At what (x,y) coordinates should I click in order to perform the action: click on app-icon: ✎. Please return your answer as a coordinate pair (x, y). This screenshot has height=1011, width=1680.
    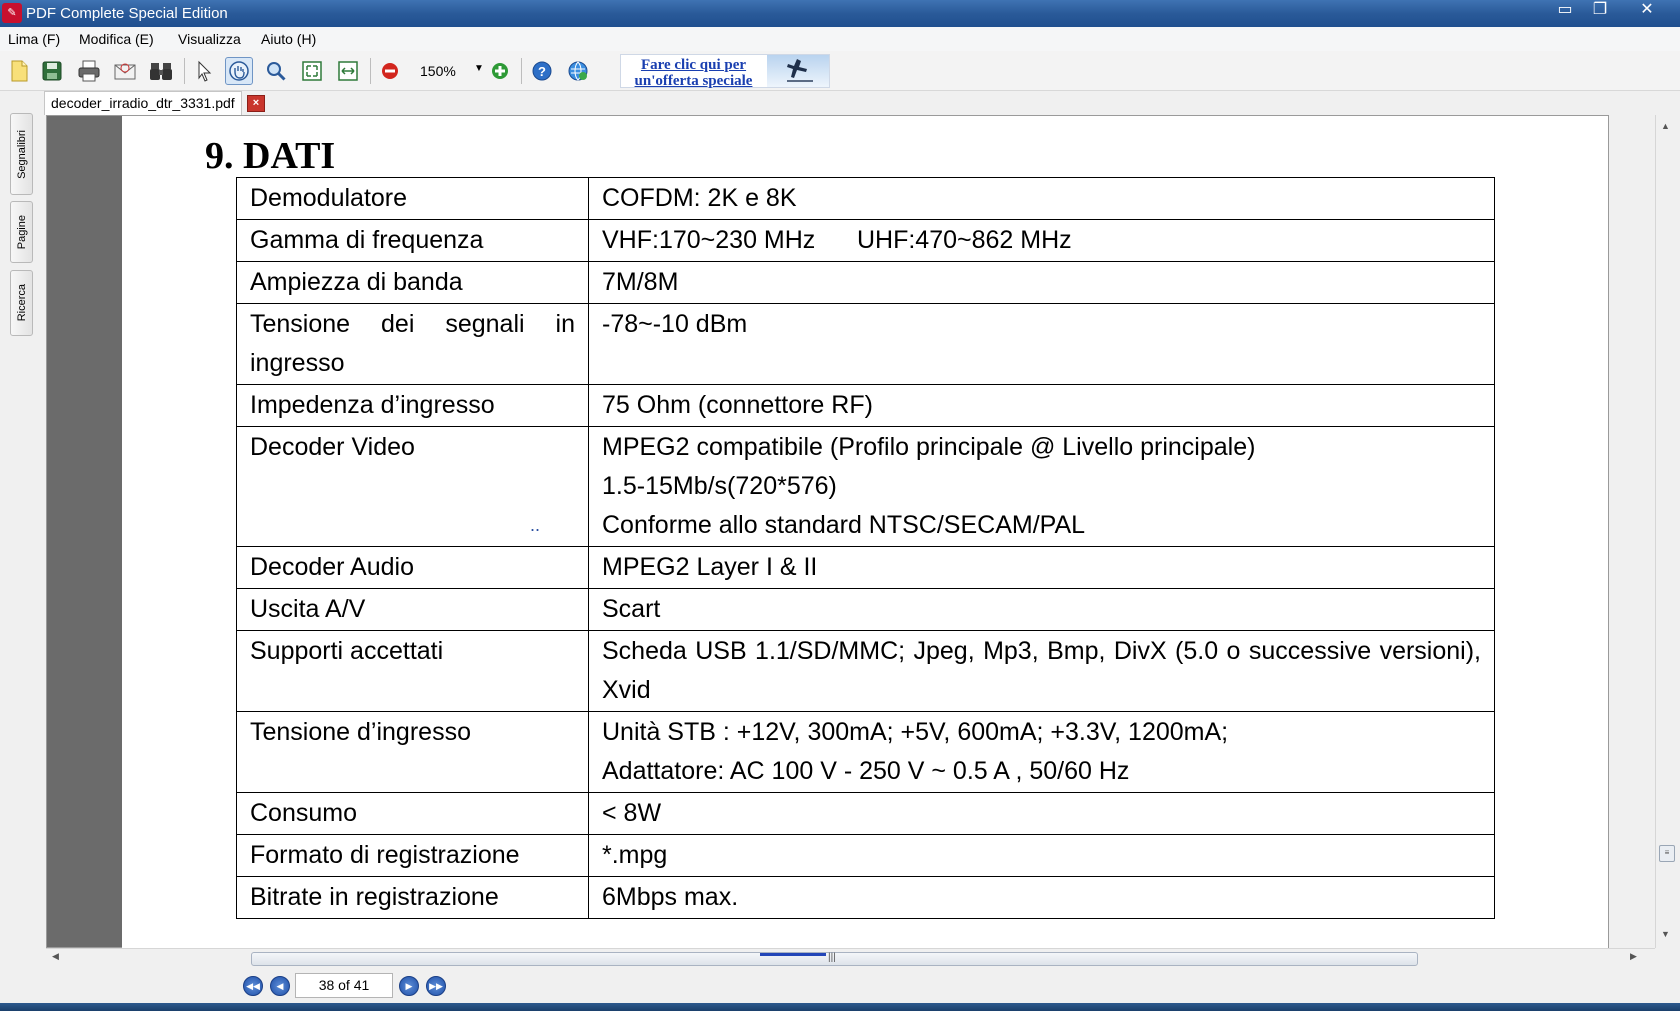
    Looking at the image, I should click on (12, 13).